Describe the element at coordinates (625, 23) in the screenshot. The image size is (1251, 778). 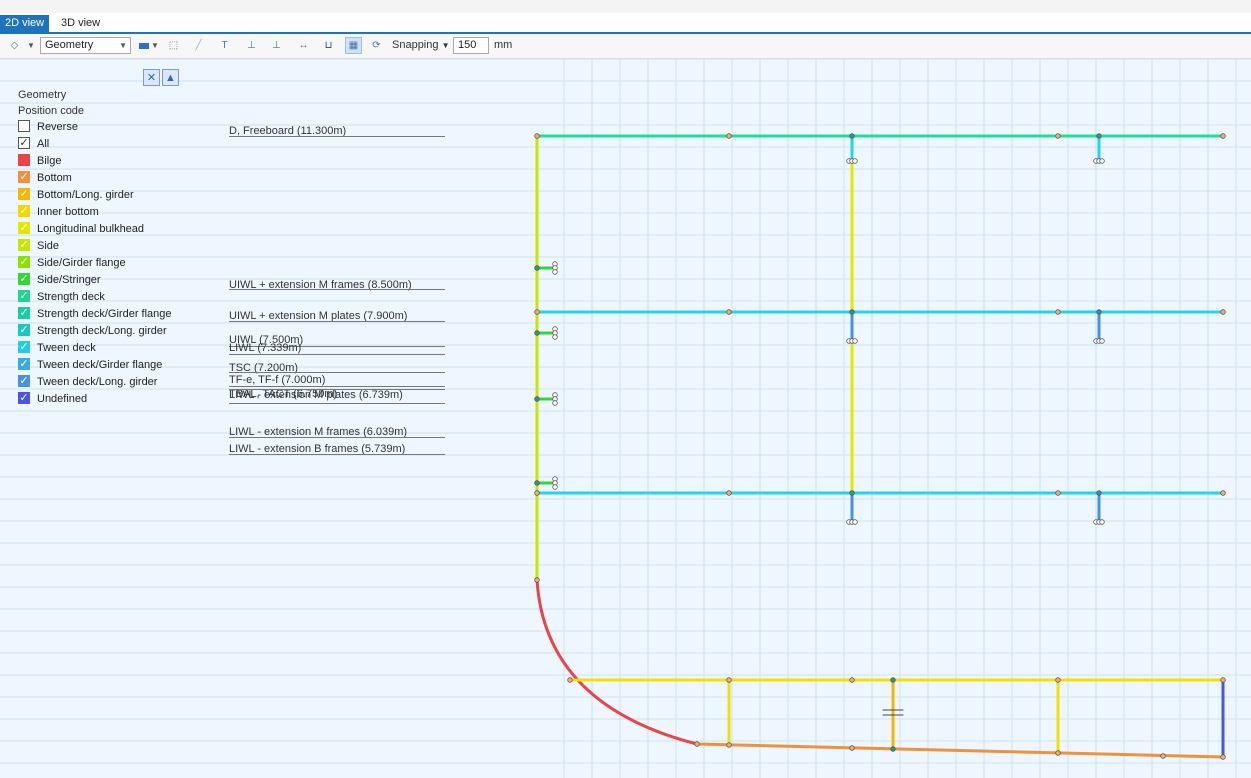
I see `view-tabs: 2D view 3D view` at that location.